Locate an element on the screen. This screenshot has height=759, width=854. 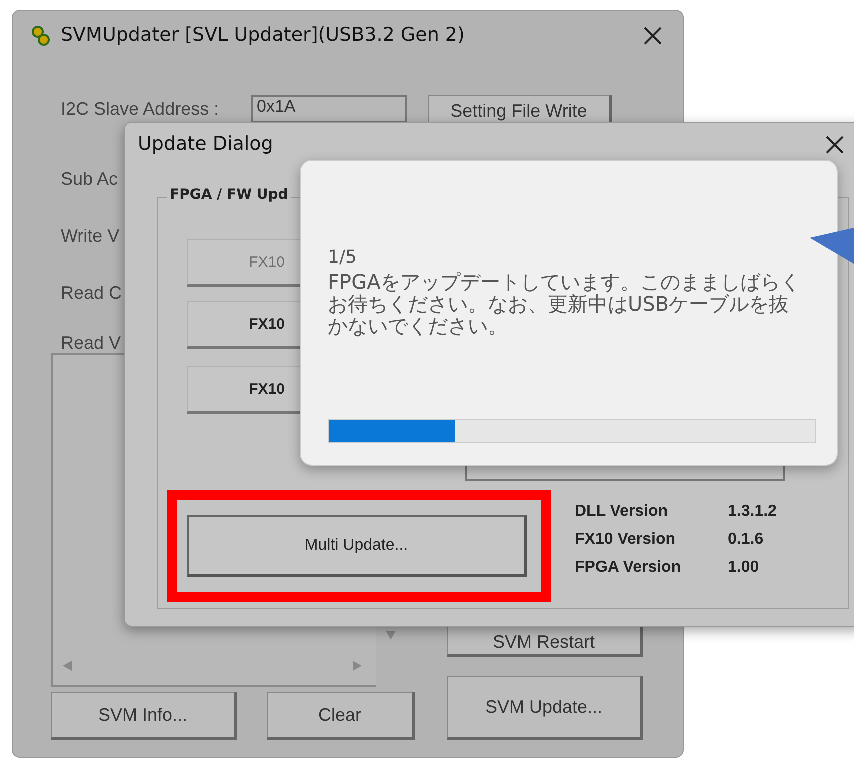
version-label: DLL Version is located at coordinates (621, 512).